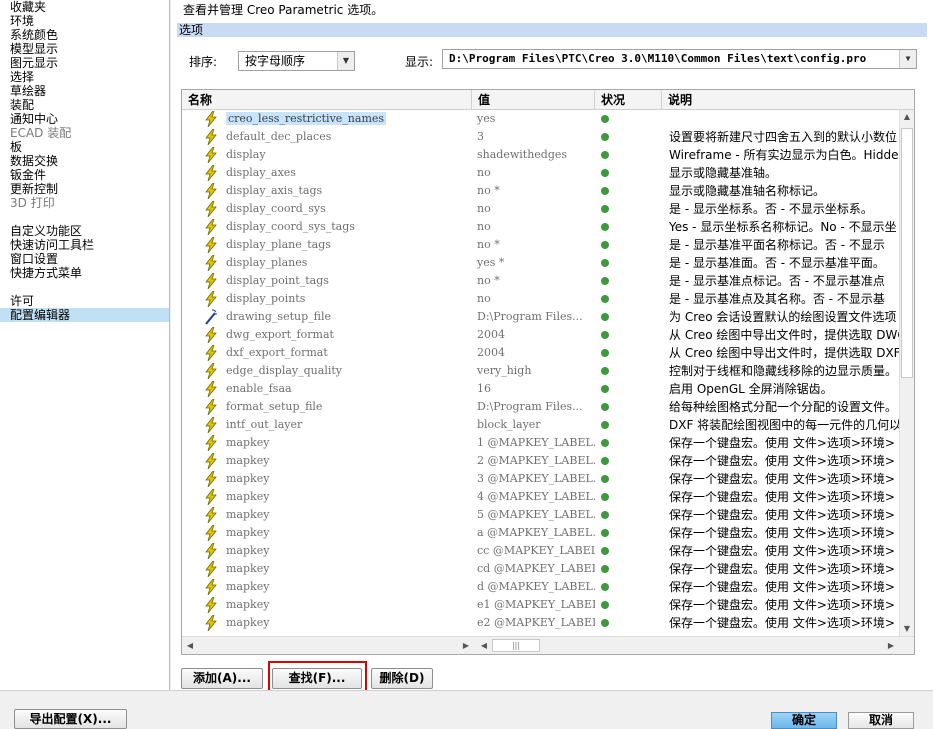 This screenshot has width=933, height=729. I want to click on sidebar-item: 3D 打印, so click(84, 203).